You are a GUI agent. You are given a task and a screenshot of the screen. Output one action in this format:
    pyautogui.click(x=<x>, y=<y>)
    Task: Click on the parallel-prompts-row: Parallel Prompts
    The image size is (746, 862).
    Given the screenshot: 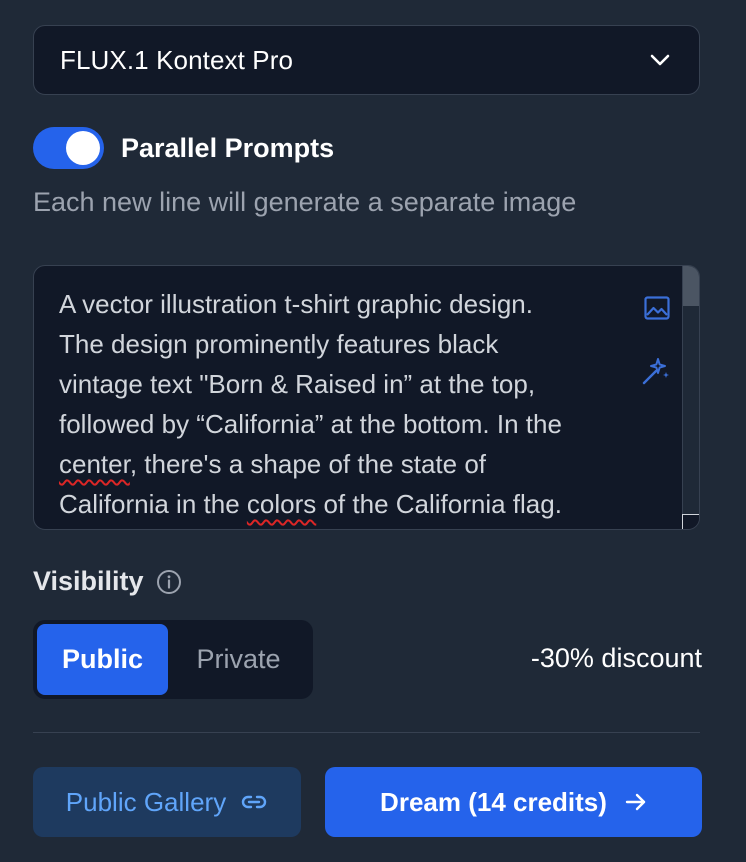 What is the action you would take?
    pyautogui.click(x=183, y=148)
    